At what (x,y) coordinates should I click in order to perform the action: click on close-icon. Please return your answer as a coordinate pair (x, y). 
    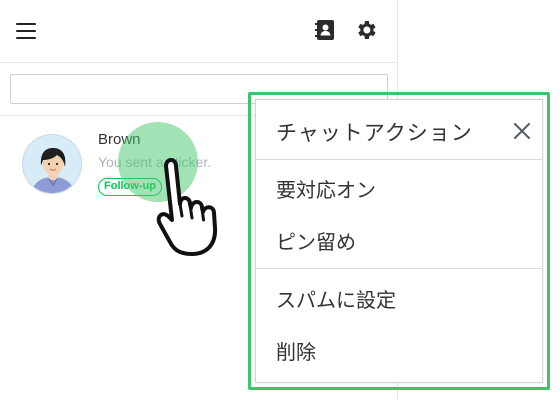
    Looking at the image, I should click on (522, 131).